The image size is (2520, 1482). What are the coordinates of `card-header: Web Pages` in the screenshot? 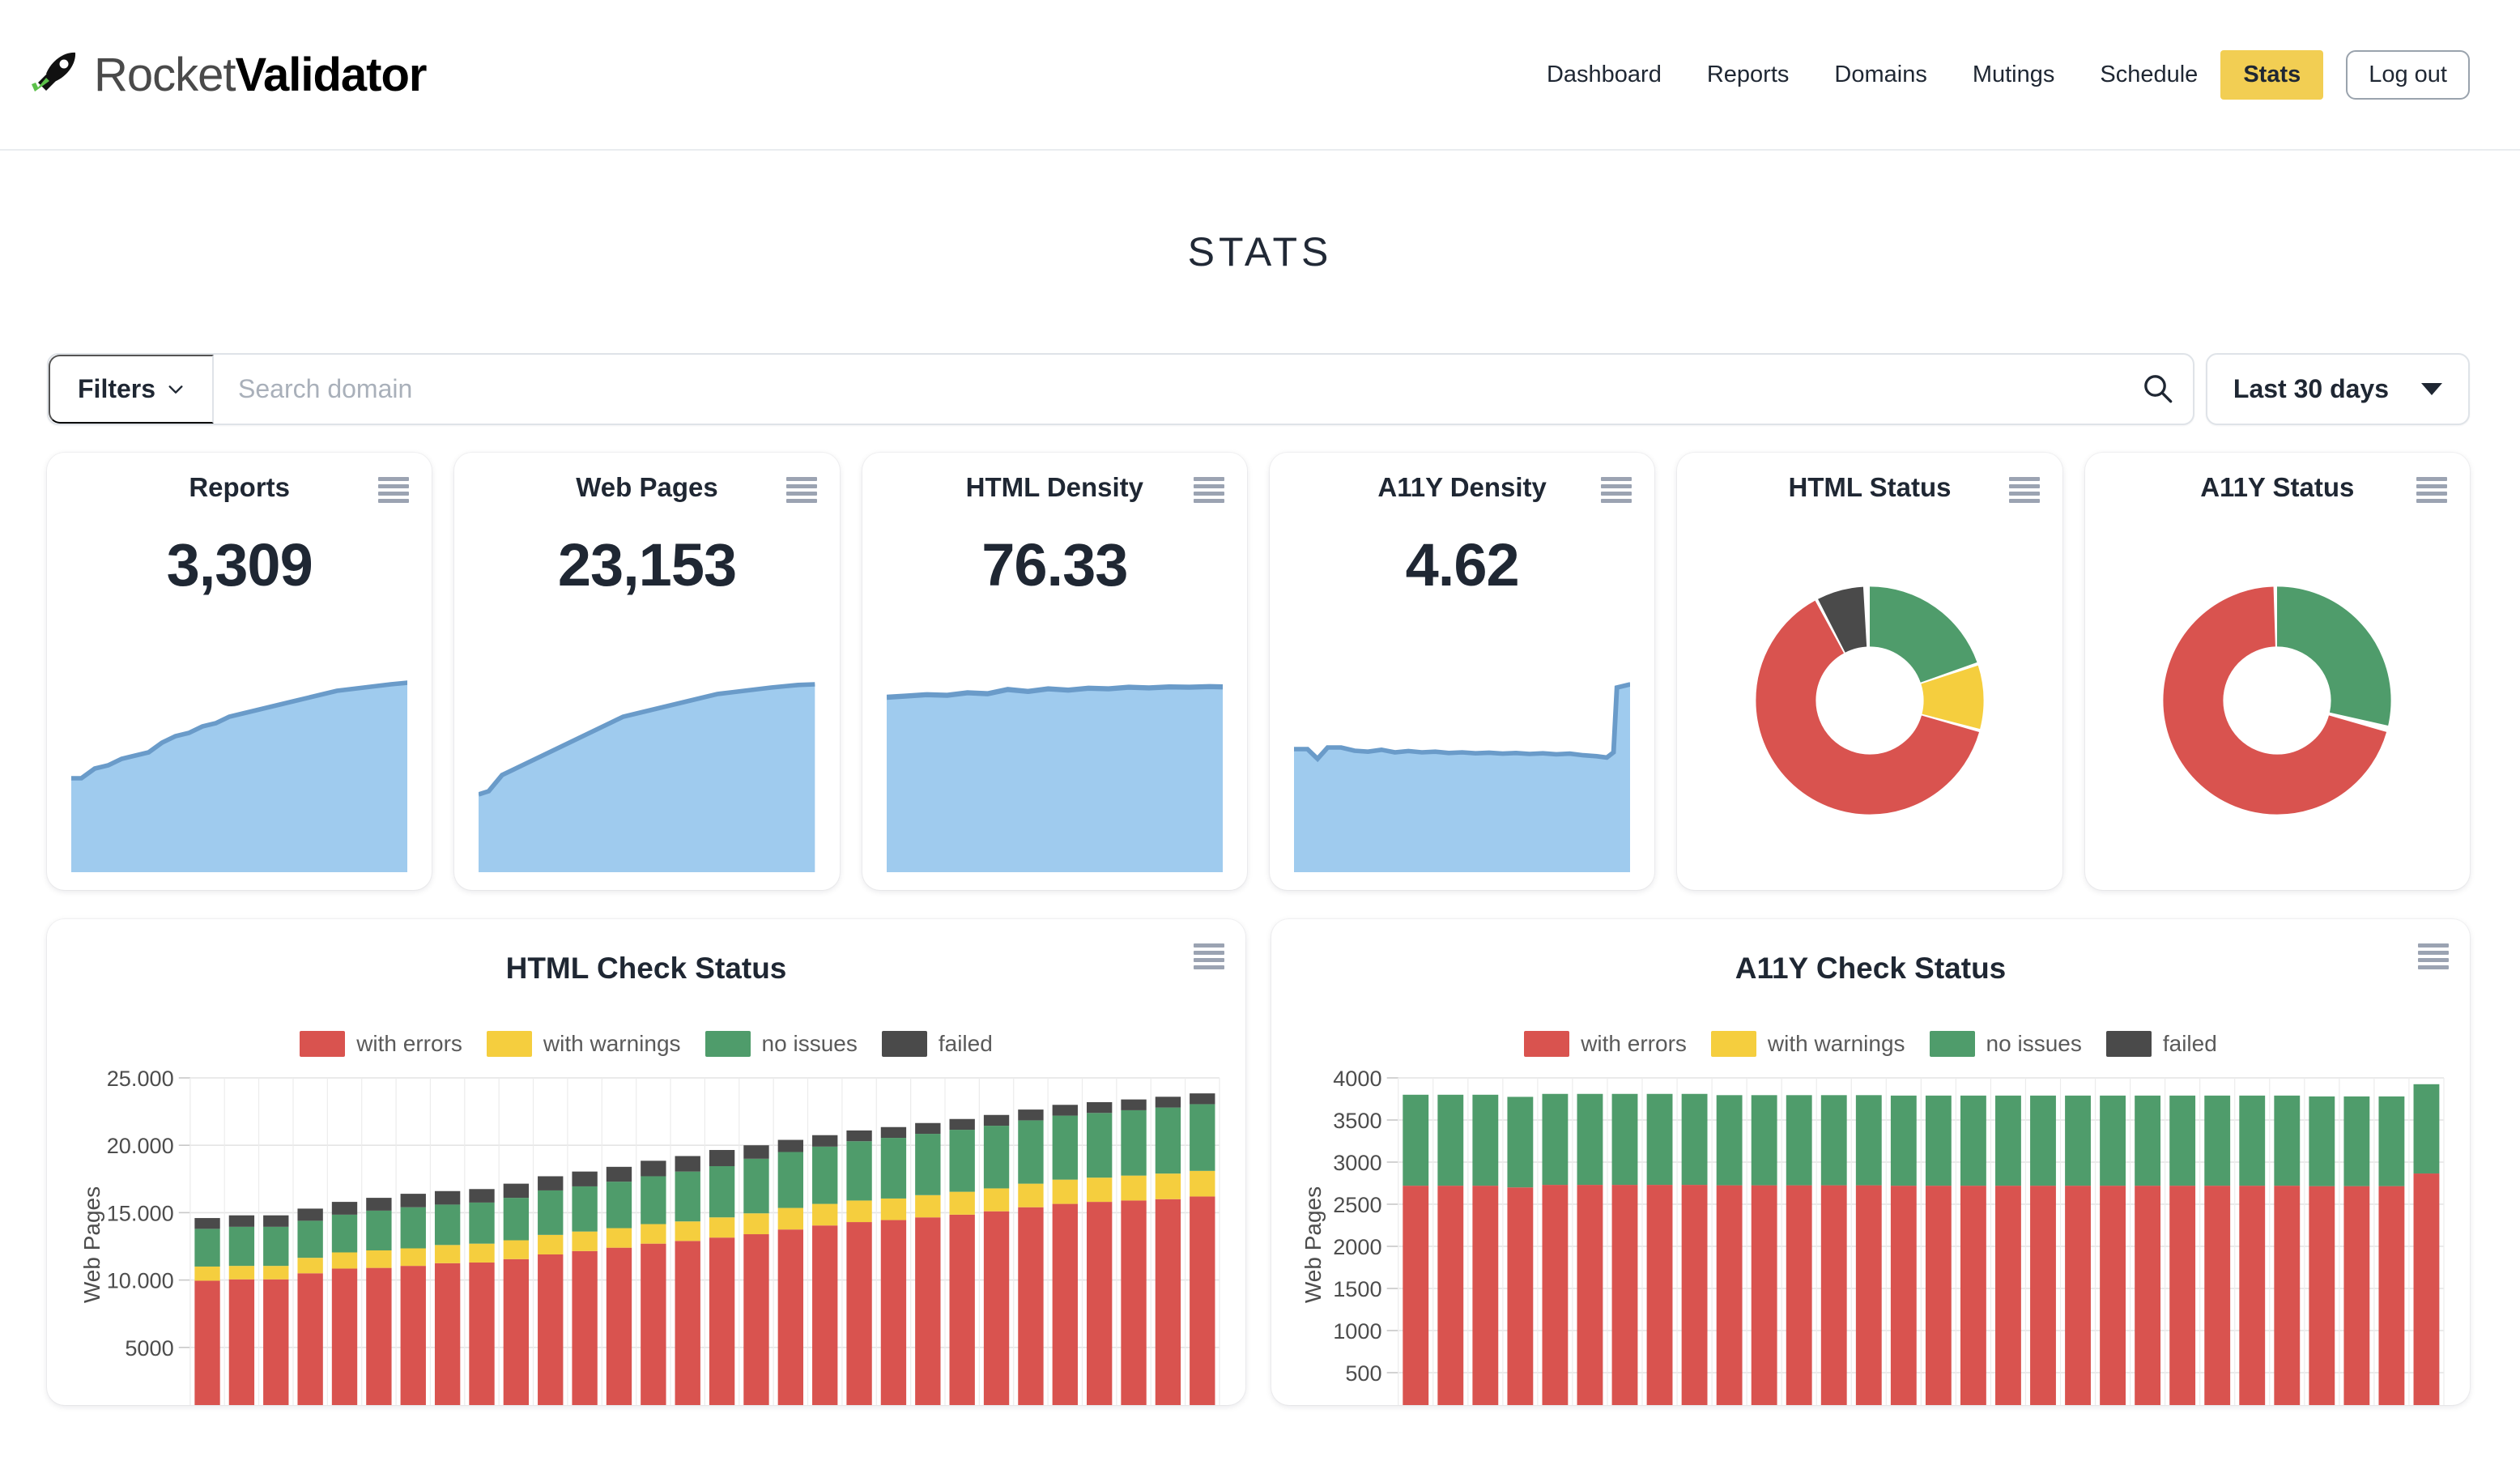 It's located at (646, 496).